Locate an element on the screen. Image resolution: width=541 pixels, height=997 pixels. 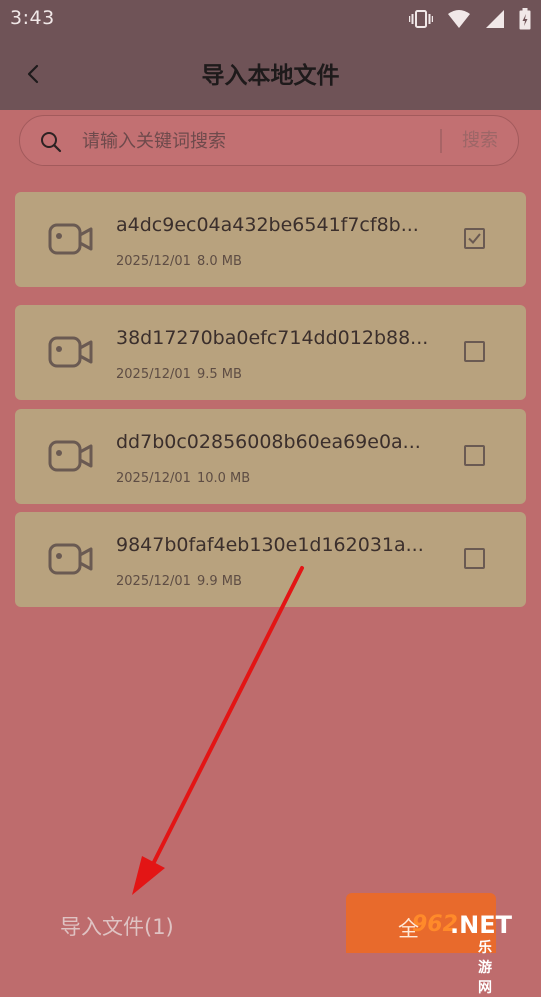
wifi-icon is located at coordinates (459, 19).